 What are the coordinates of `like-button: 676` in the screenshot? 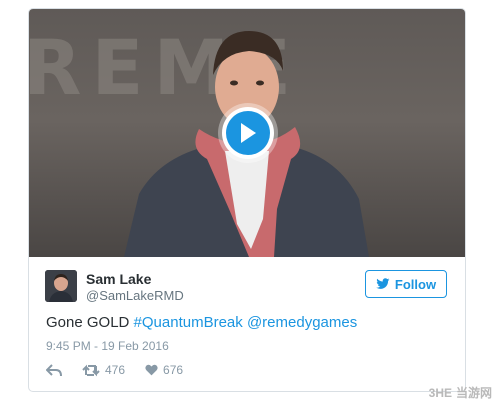 It's located at (164, 370).